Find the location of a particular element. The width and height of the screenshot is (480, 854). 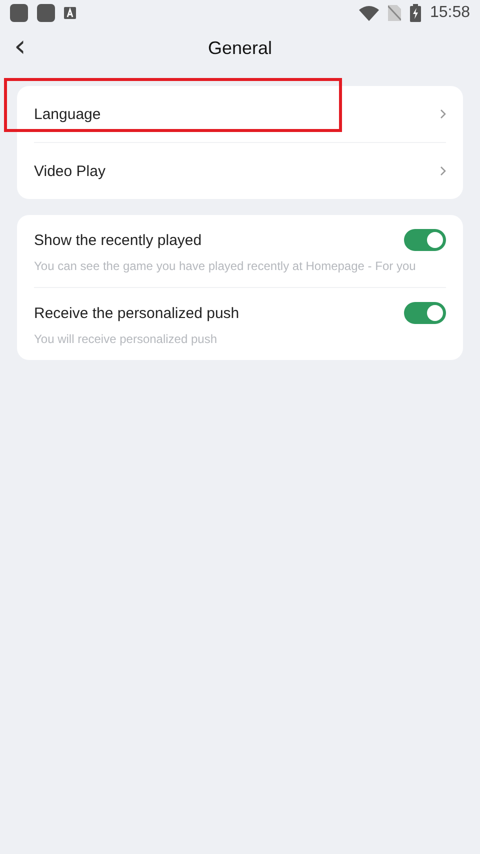

battery-charging-icon is located at coordinates (415, 13).